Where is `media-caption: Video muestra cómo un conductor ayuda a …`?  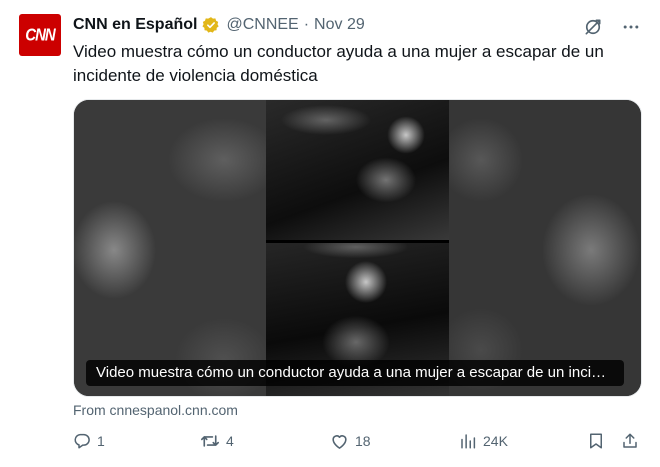 media-caption: Video muestra cómo un conductor ayuda a … is located at coordinates (355, 373).